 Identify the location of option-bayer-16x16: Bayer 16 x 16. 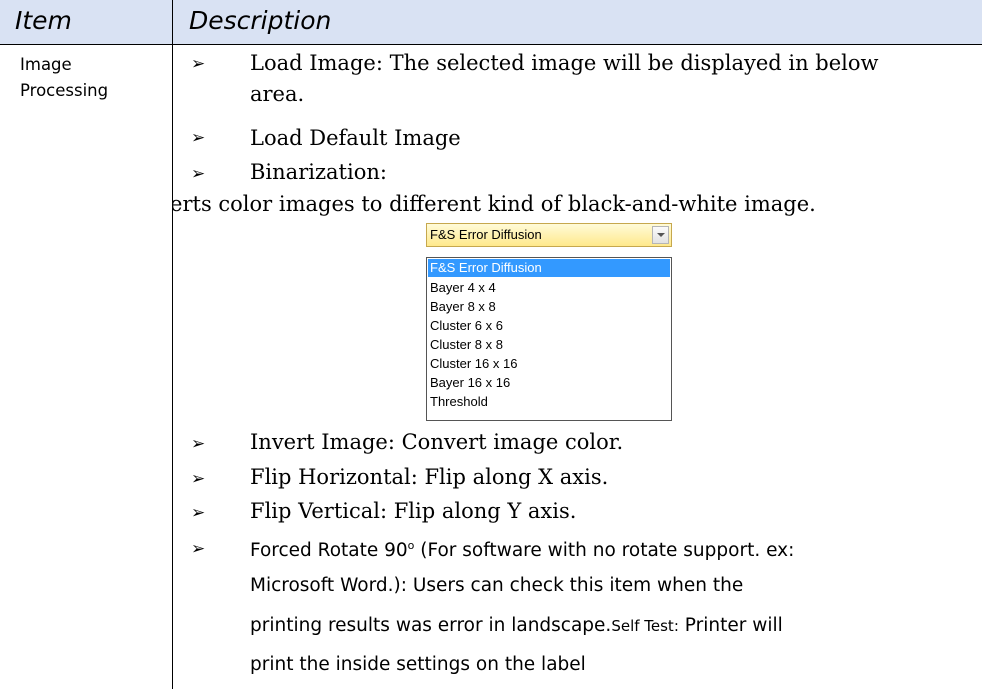
(549, 383).